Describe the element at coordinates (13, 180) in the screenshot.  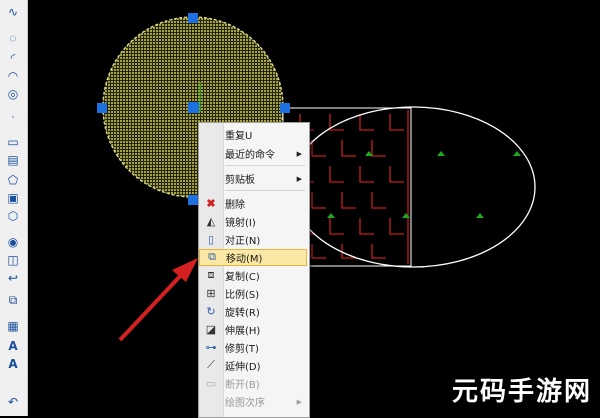
I see `polygon-tool-icon: ⬠` at that location.